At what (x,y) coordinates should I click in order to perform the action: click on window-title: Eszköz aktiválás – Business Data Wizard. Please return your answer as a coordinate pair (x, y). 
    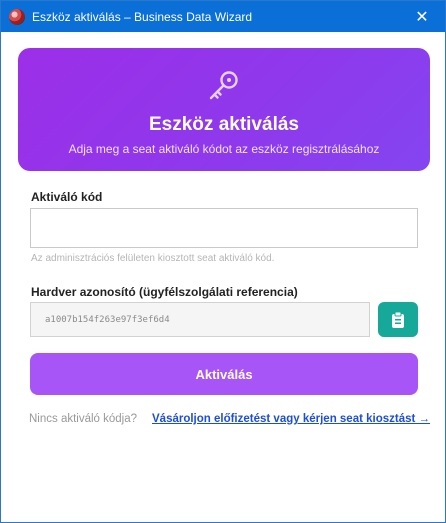
    Looking at the image, I should click on (142, 16).